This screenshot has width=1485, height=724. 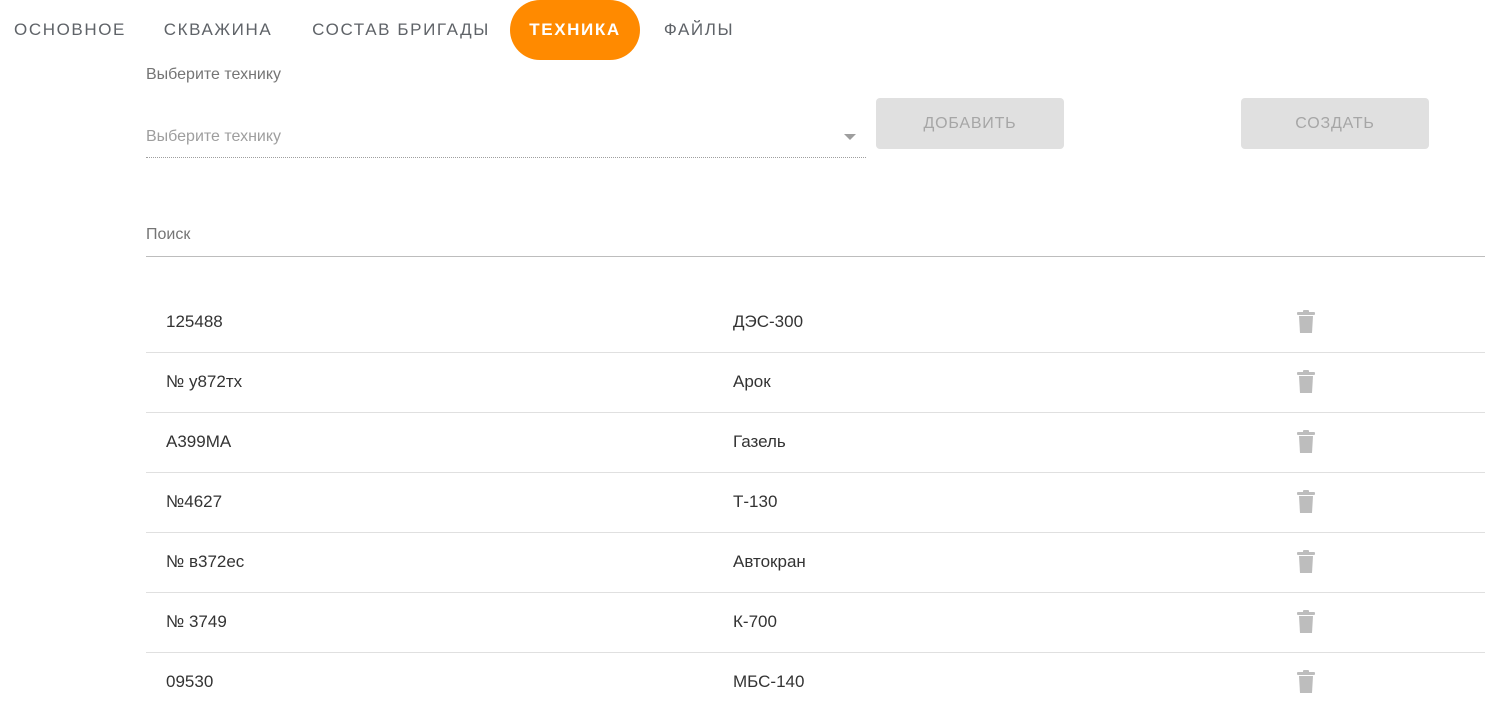 What do you see at coordinates (70, 30) in the screenshot?
I see `tab-main: Основное` at bounding box center [70, 30].